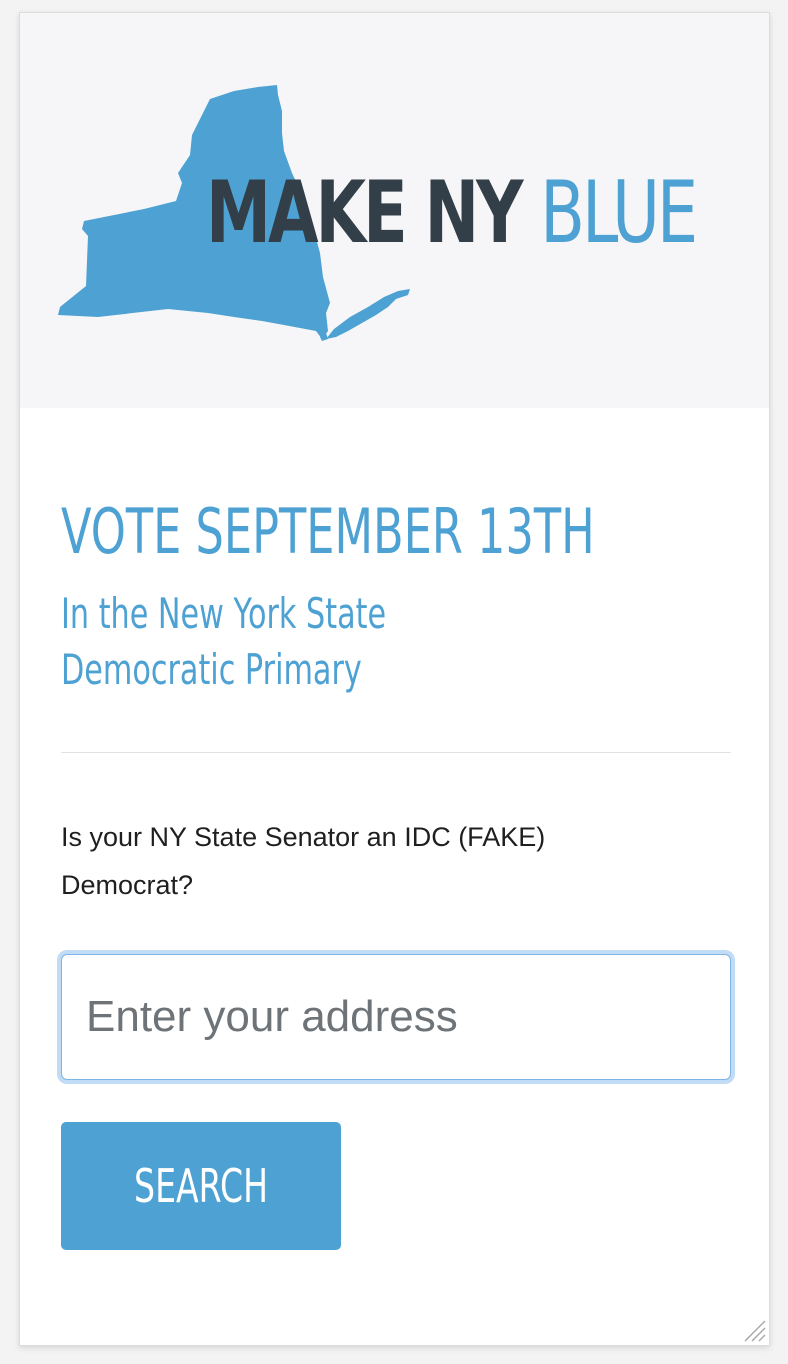  Describe the element at coordinates (328, 531) in the screenshot. I see `vote-date-headline: VOTE SEPTEMBER 13TH` at that location.